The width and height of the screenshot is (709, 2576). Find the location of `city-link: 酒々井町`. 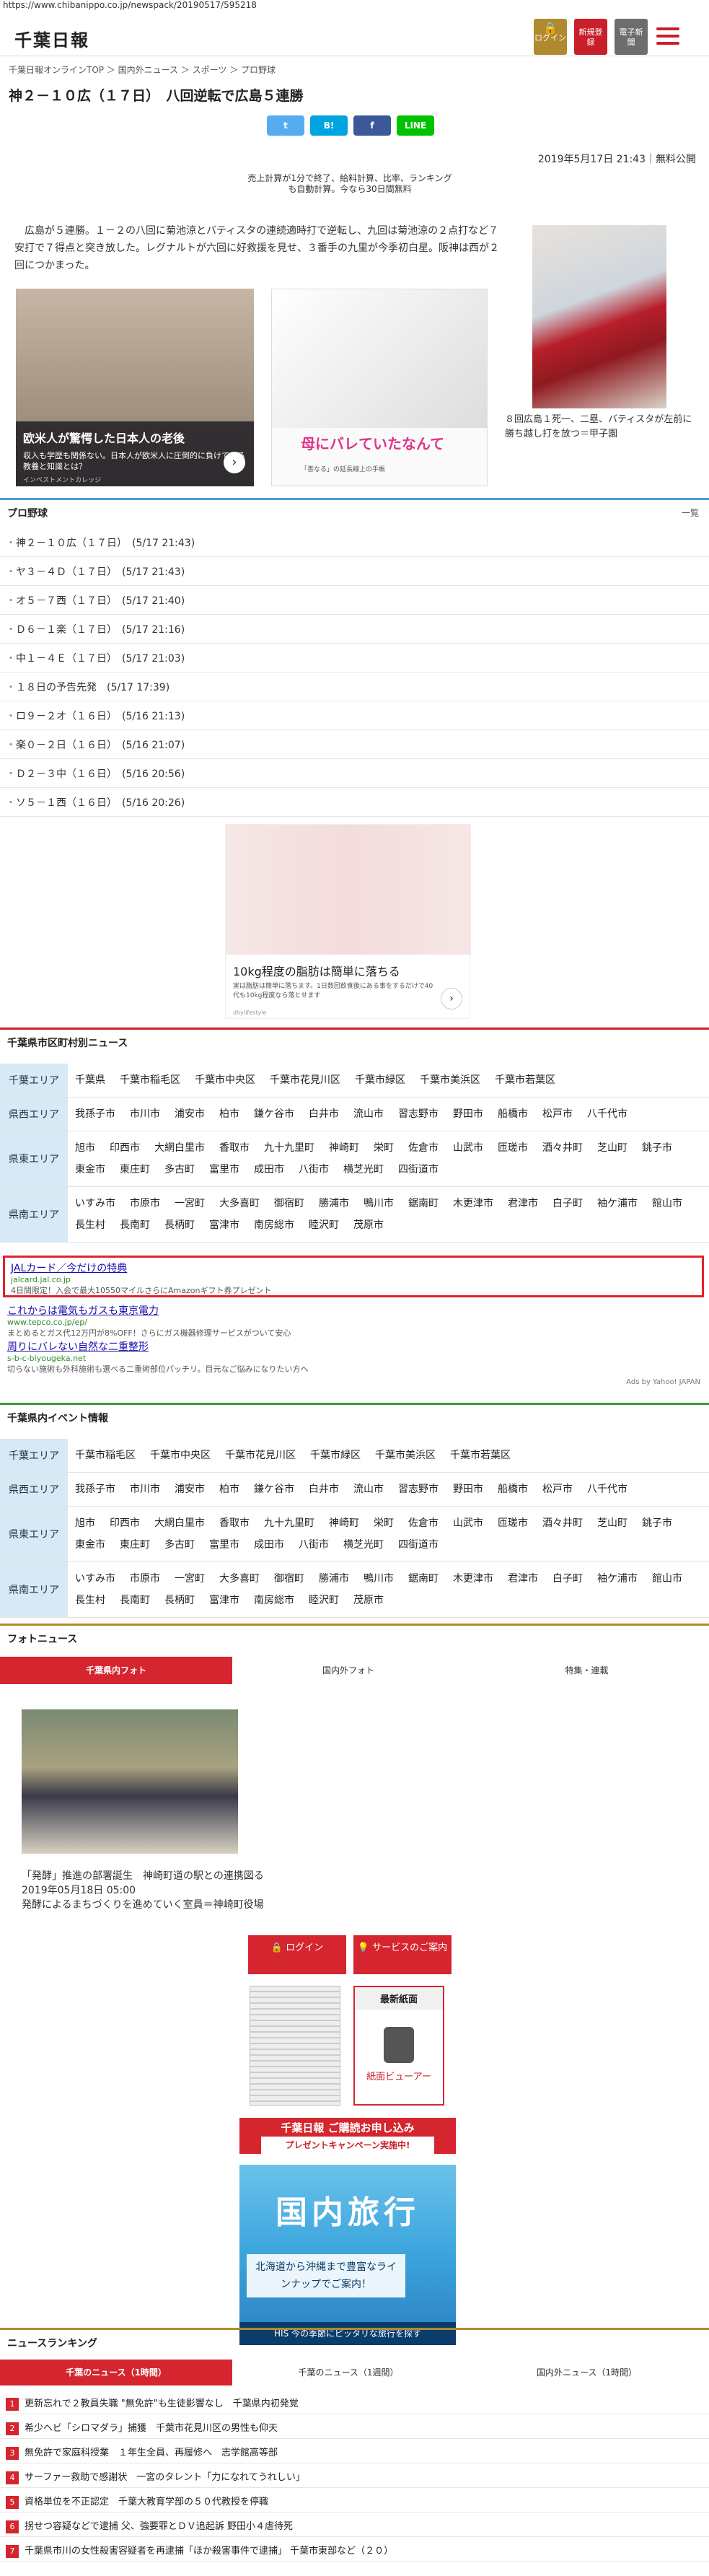

city-link: 酒々井町 is located at coordinates (562, 1148).